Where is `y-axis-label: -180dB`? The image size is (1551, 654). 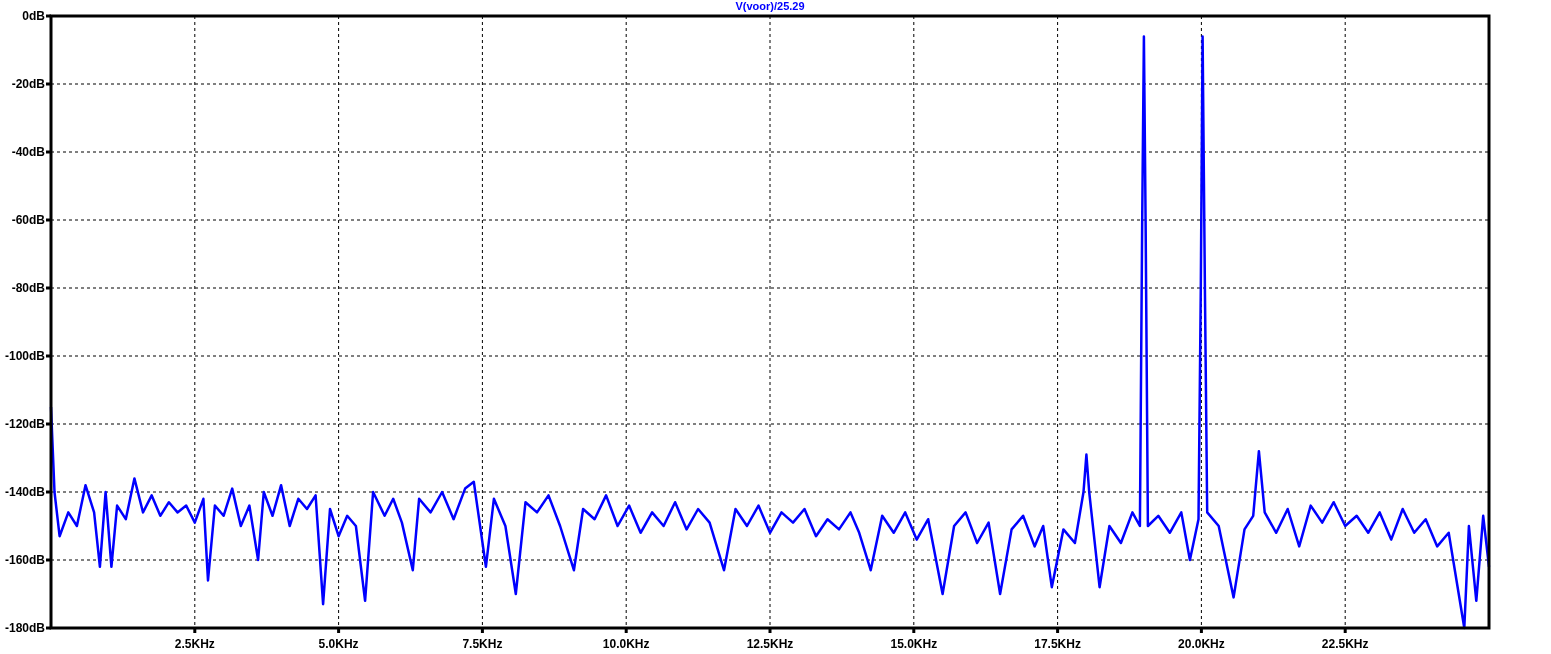 y-axis-label: -180dB is located at coordinates (25, 628).